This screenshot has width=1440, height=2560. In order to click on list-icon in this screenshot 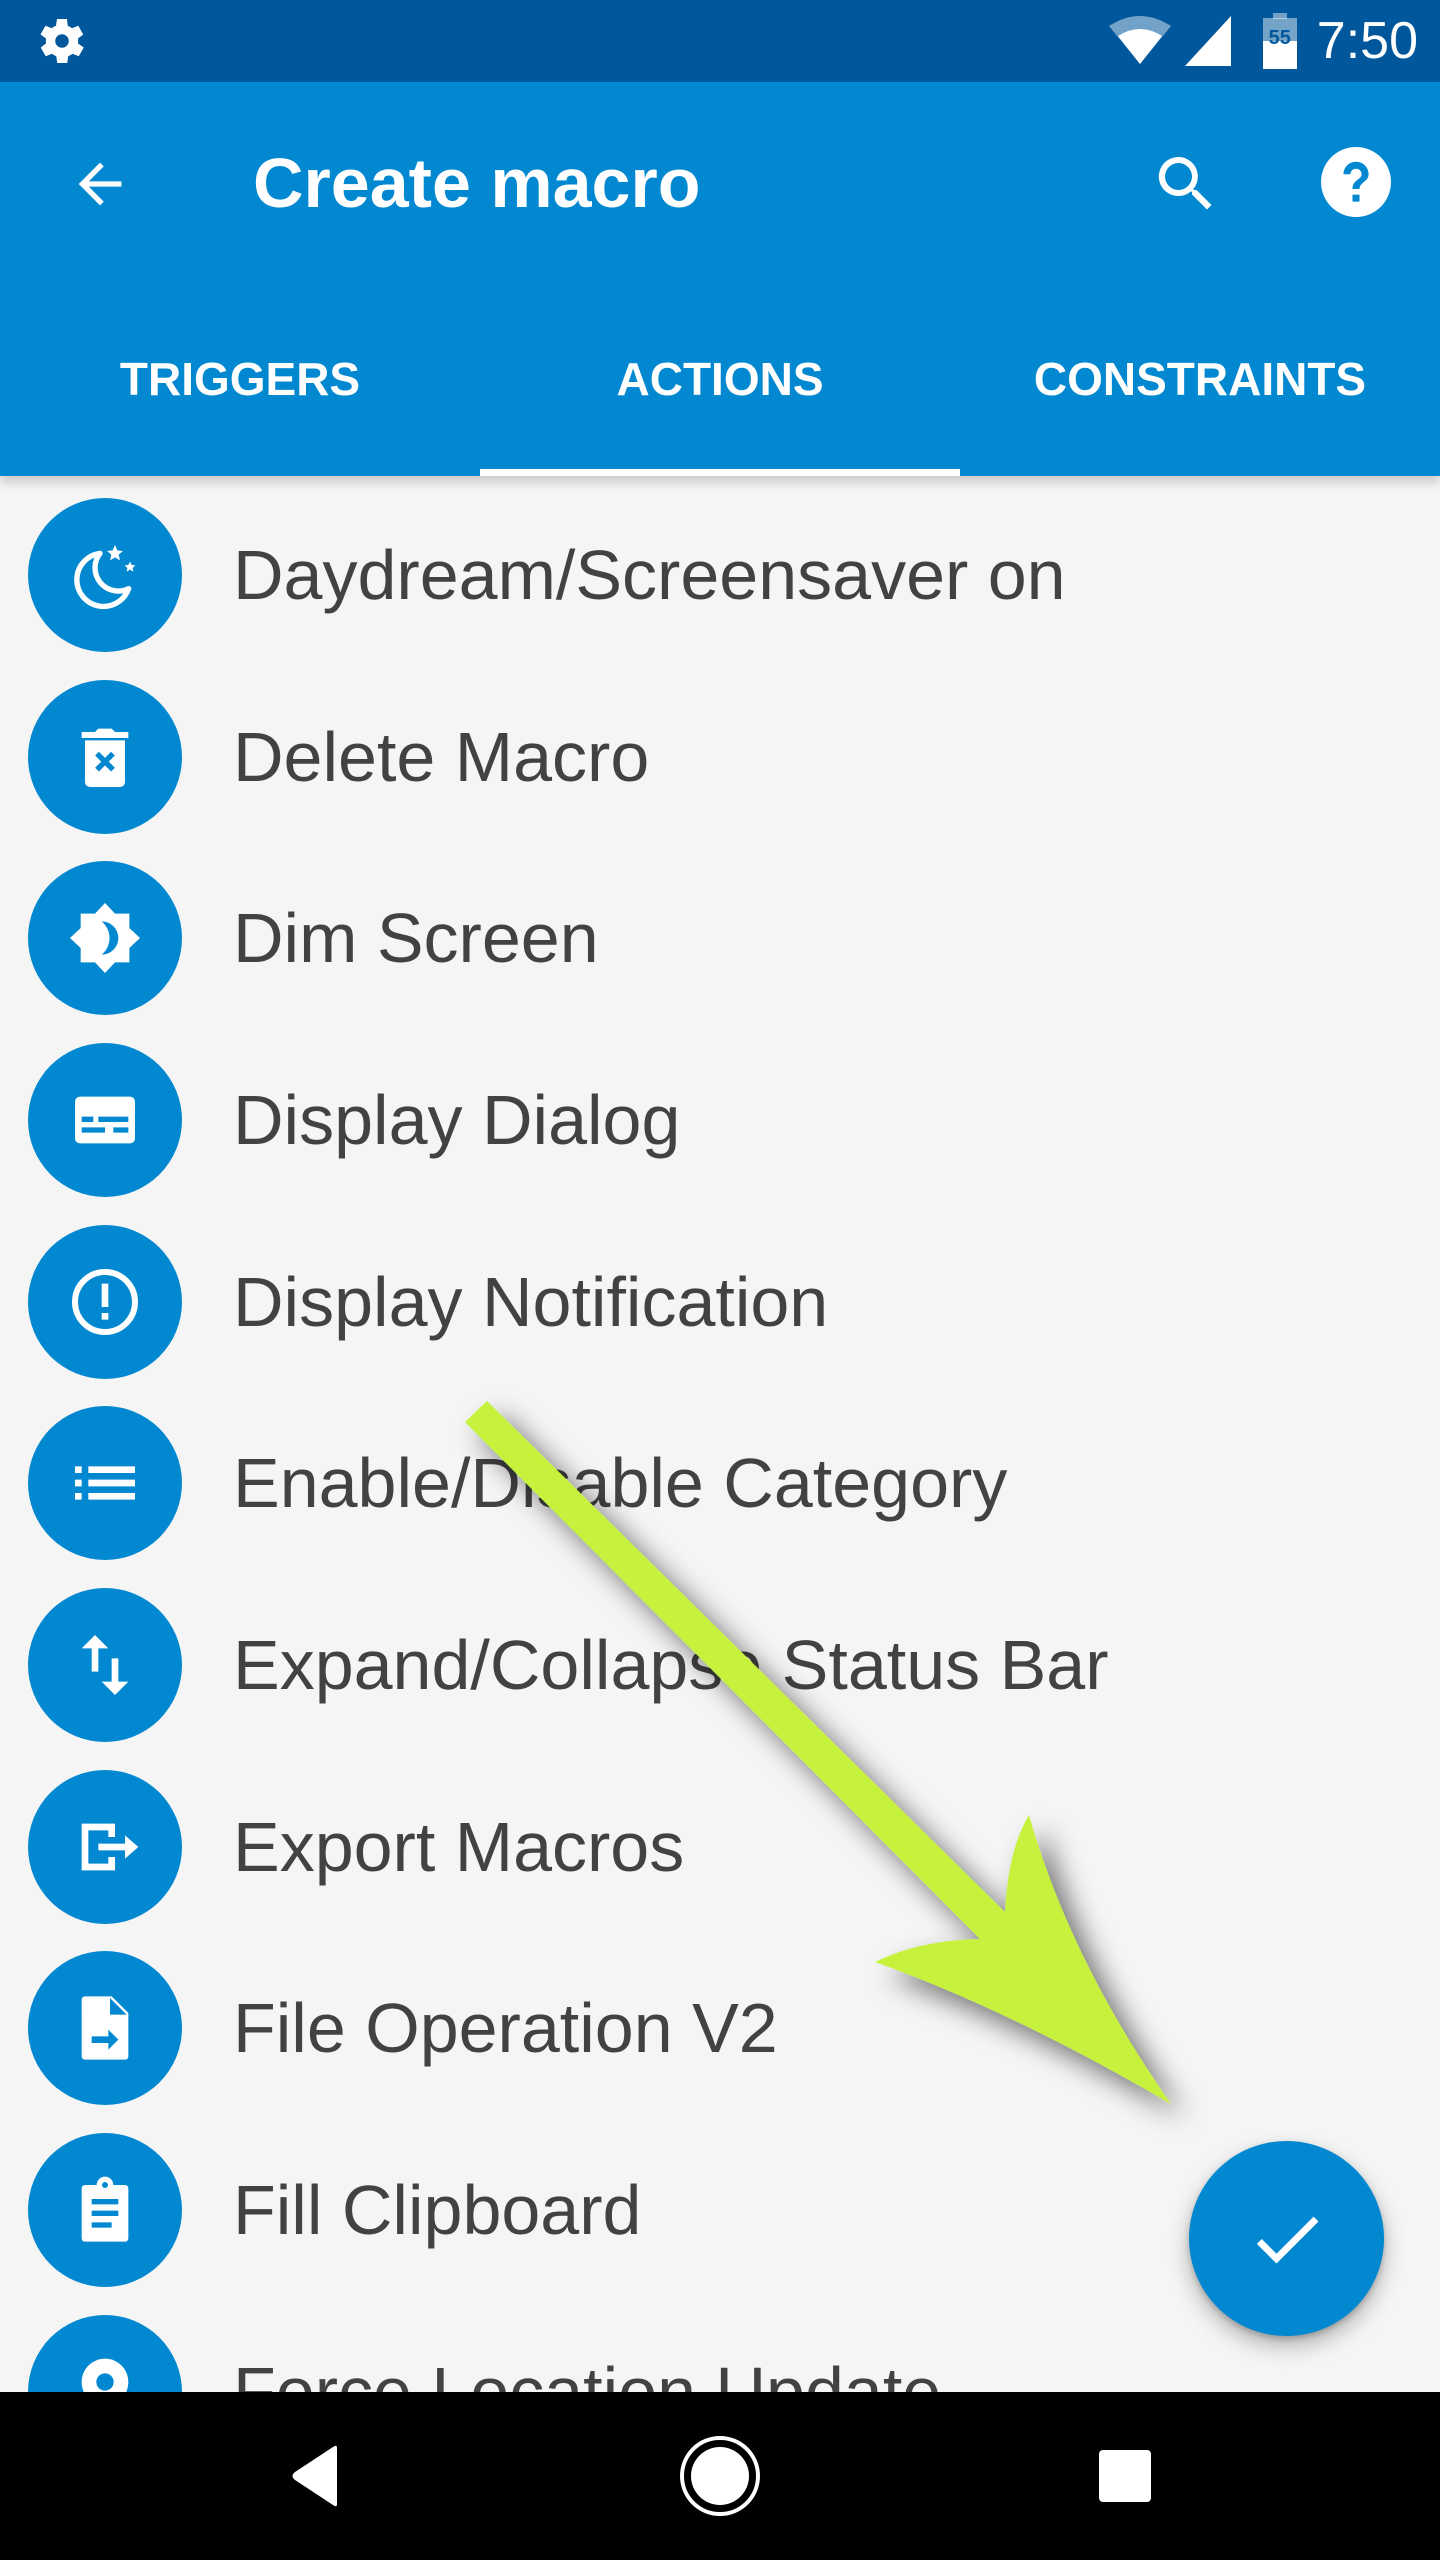, I will do `click(105, 1483)`.